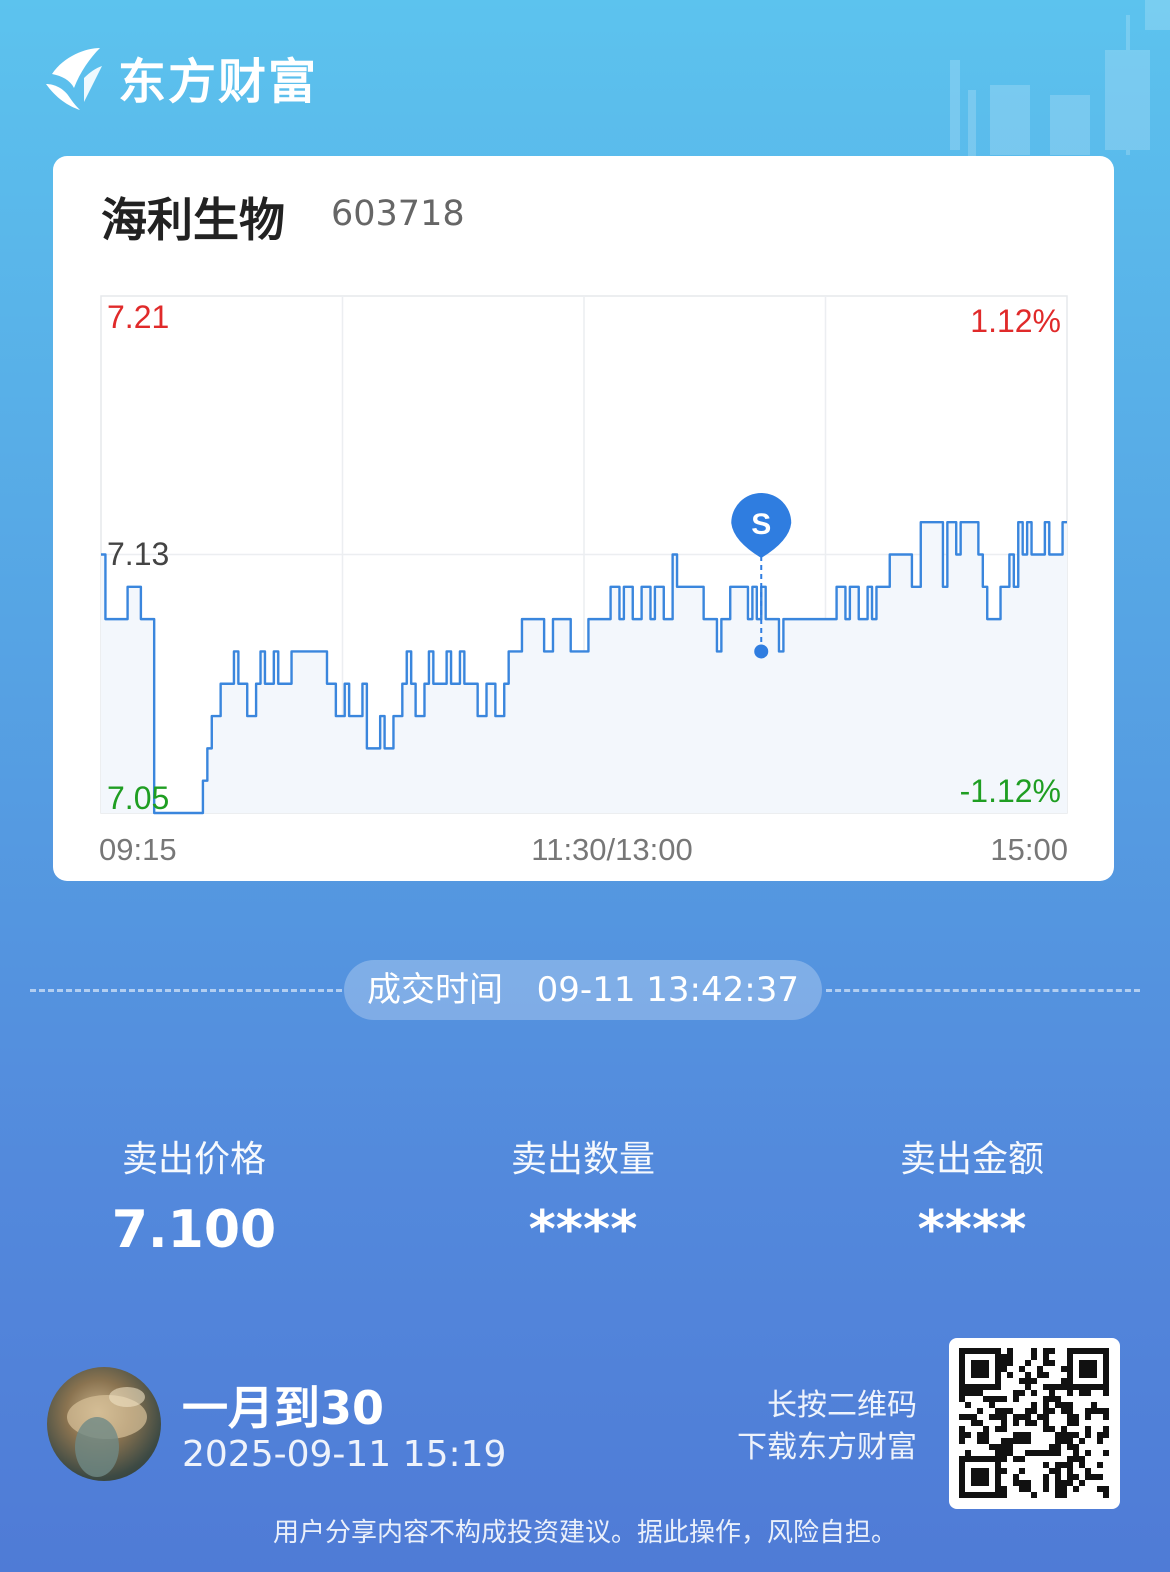 The image size is (1170, 1572). What do you see at coordinates (74, 79) in the screenshot?
I see `eastmoney-logo-icon` at bounding box center [74, 79].